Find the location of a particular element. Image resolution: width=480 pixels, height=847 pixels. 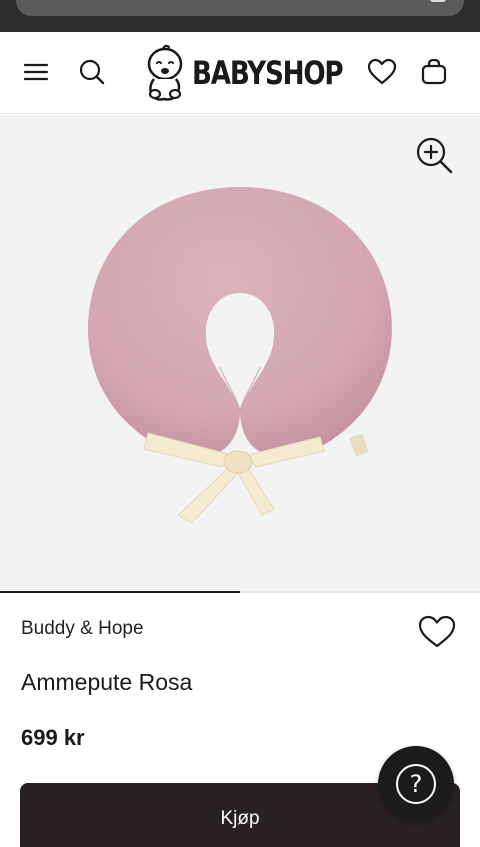

baby-mascot-icon is located at coordinates (165, 72).